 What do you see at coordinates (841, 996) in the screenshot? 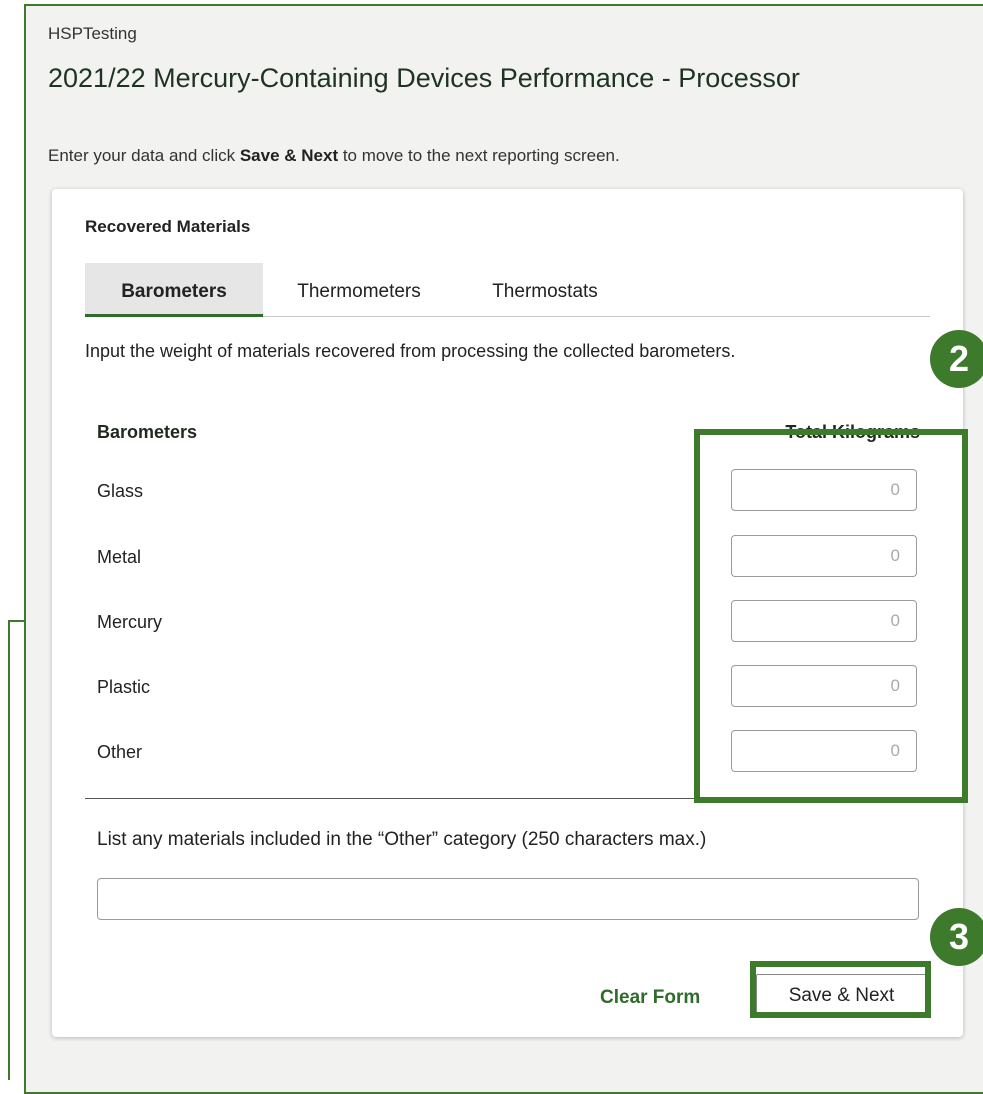
I see `save-next-button: Save & Next` at bounding box center [841, 996].